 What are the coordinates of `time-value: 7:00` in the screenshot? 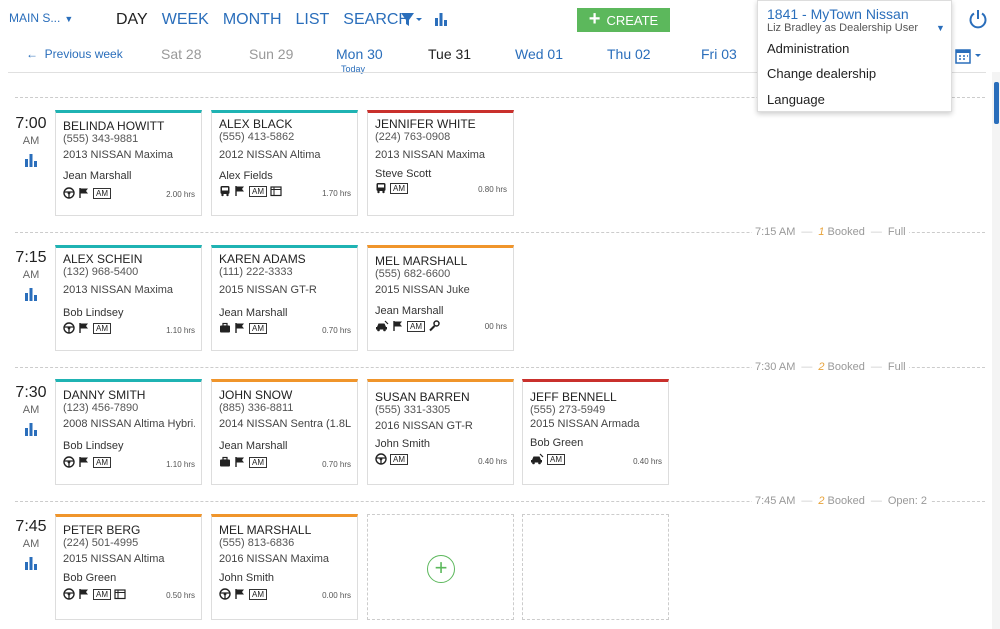 It's located at (31, 123).